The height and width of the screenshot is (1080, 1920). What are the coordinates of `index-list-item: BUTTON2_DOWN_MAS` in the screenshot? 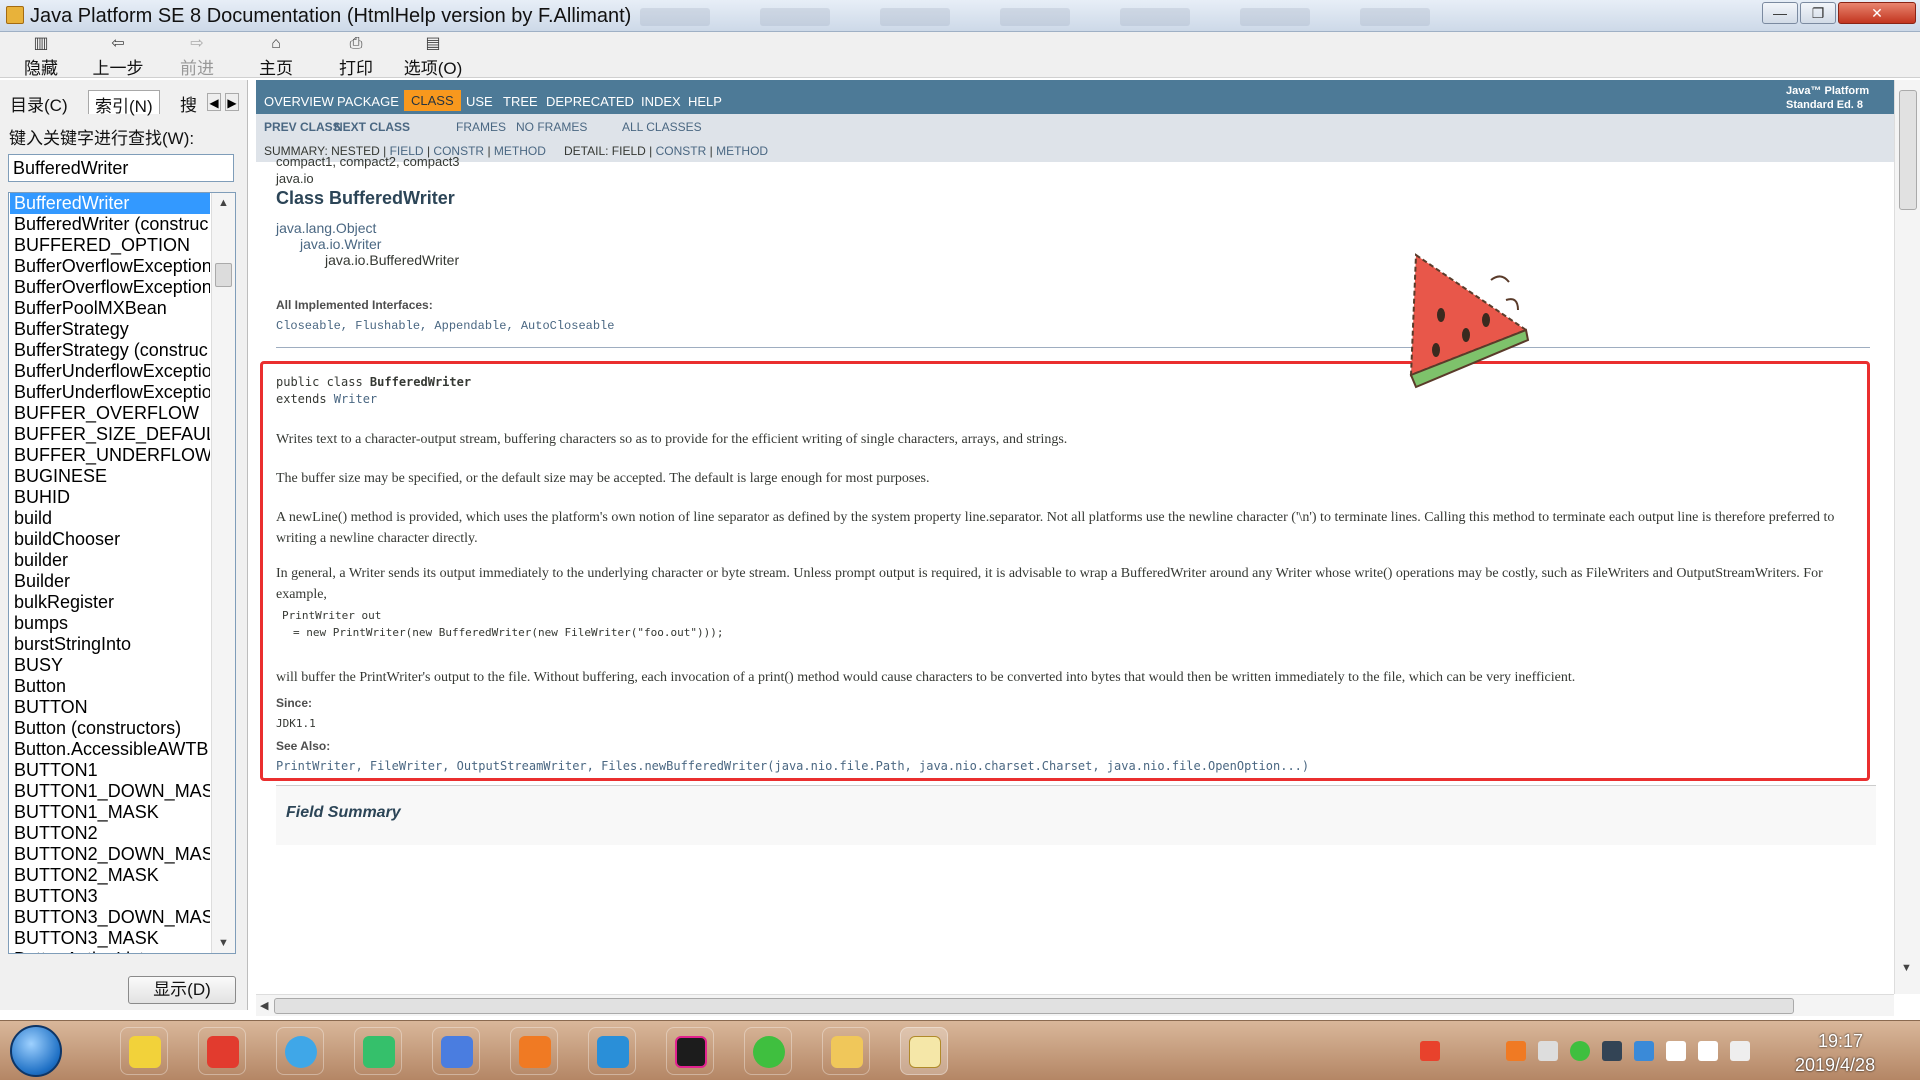 It's located at (110, 854).